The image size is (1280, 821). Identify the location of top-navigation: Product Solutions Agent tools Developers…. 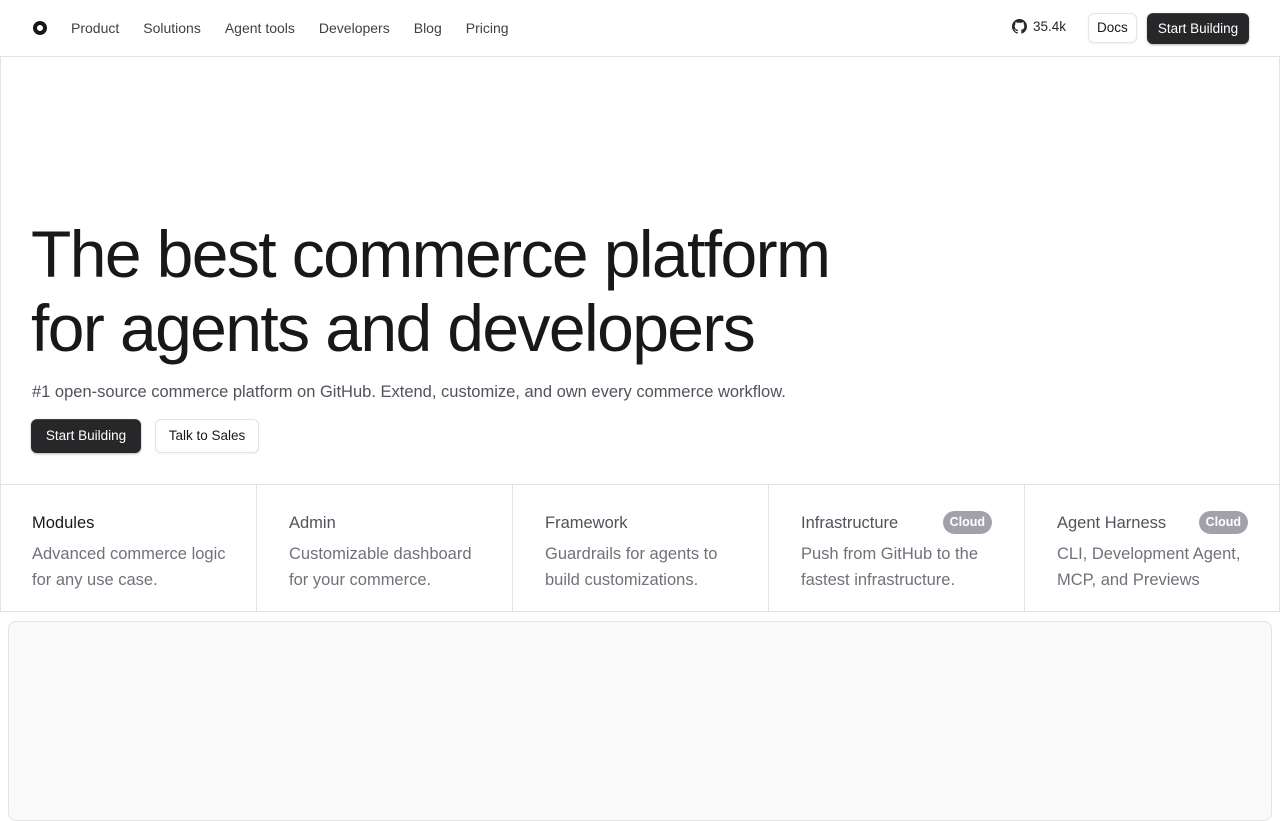
(640, 28).